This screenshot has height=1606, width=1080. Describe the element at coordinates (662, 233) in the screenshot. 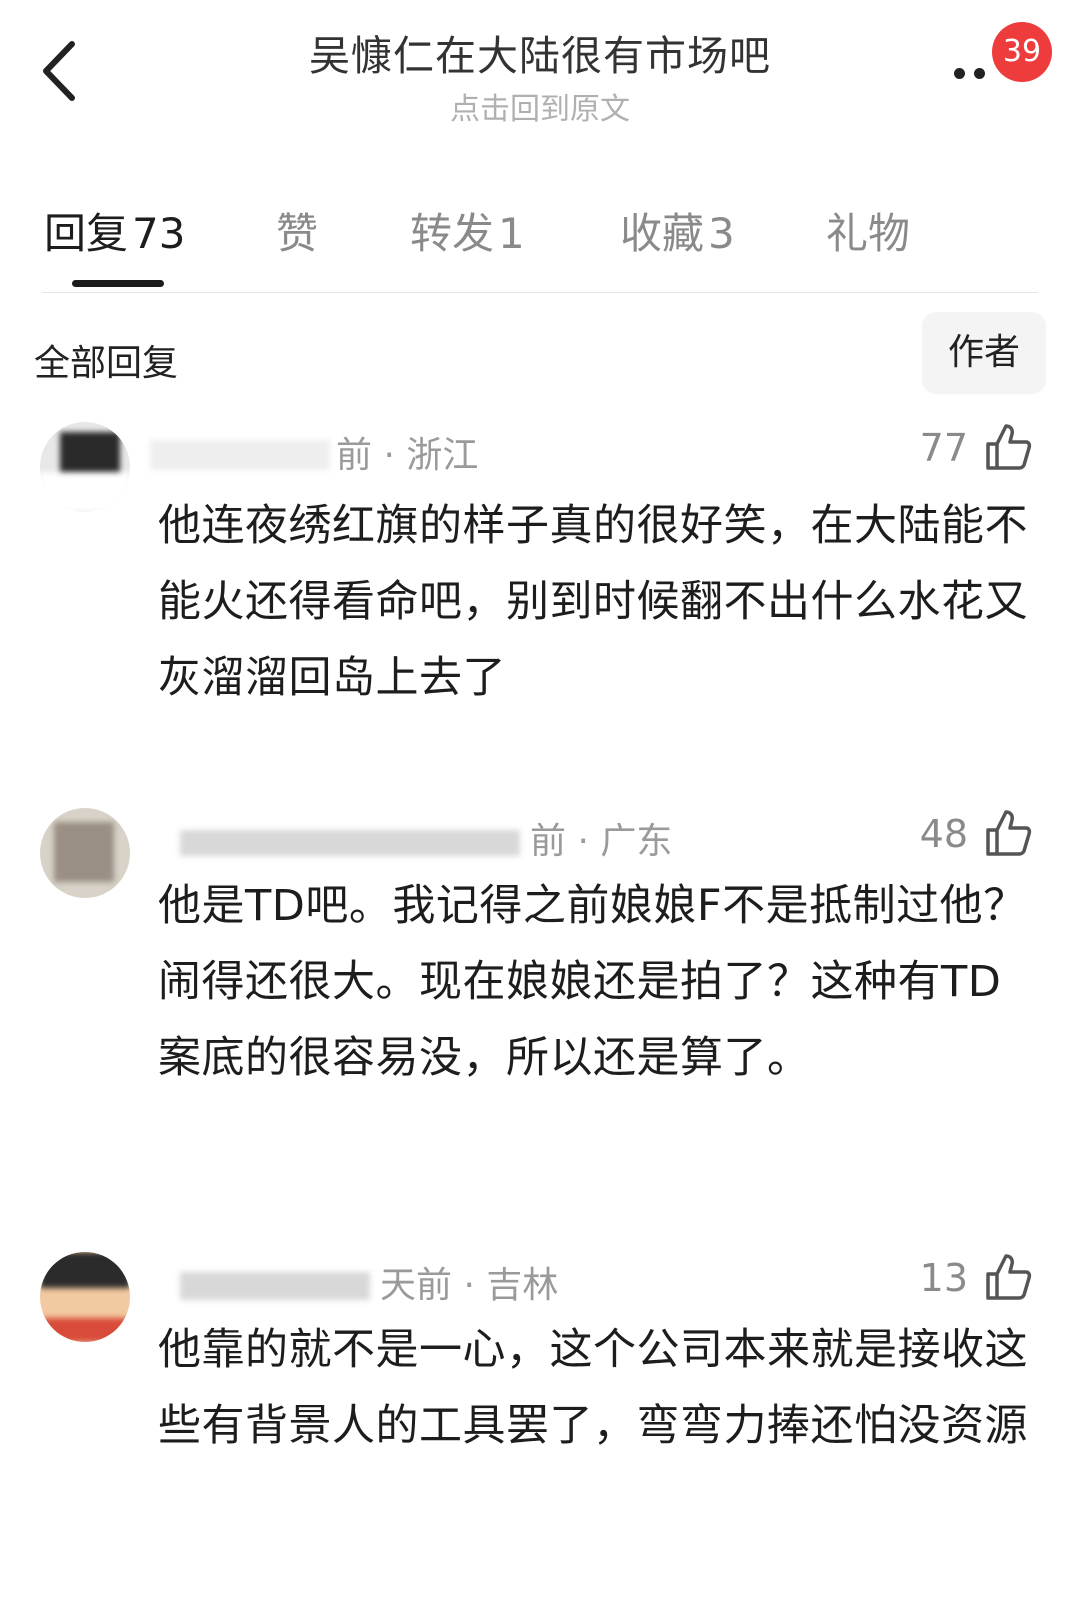

I see `tab-label: 收藏` at that location.